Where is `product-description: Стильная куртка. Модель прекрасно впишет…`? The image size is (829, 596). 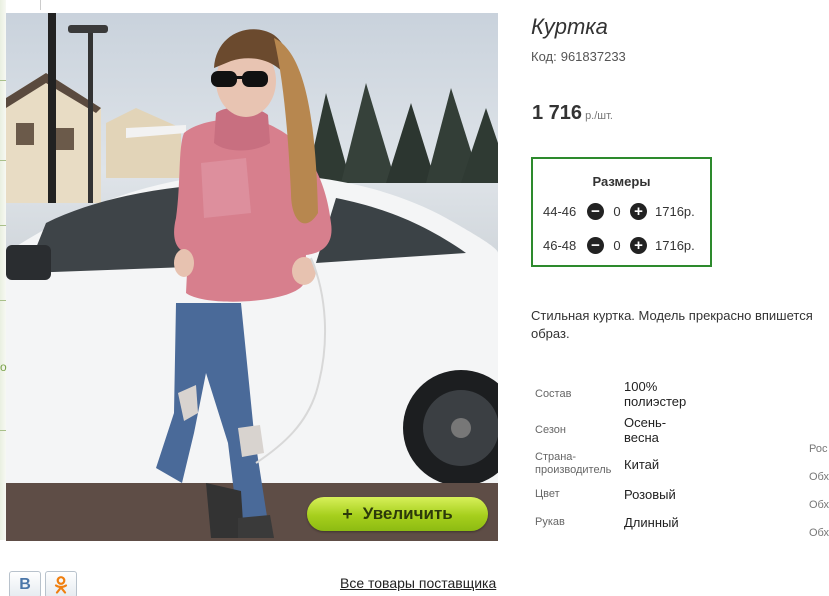 product-description: Стильная куртка. Модель прекрасно впишет… is located at coordinates (680, 325).